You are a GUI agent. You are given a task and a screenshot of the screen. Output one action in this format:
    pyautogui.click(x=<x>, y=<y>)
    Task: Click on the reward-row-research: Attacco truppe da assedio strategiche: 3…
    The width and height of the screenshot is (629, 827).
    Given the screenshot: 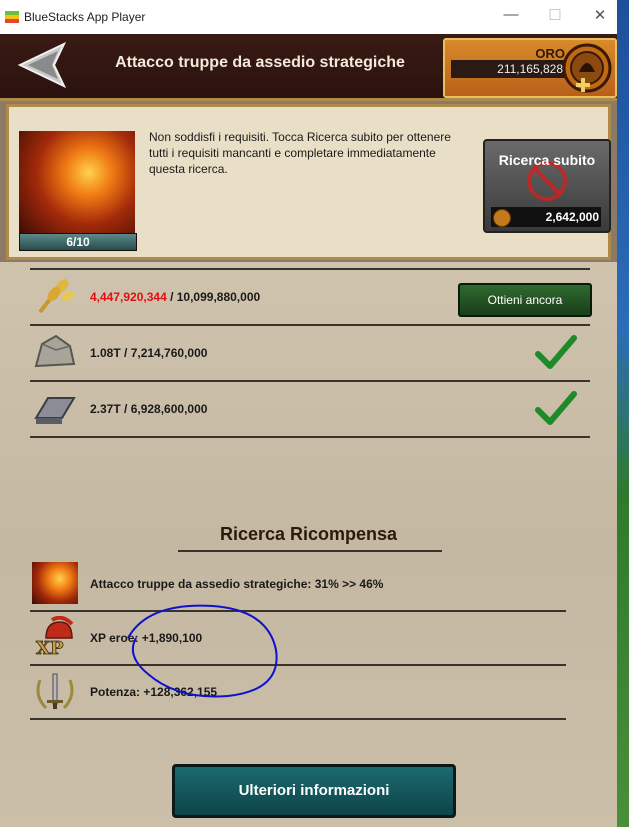 What is the action you would take?
    pyautogui.click(x=298, y=585)
    